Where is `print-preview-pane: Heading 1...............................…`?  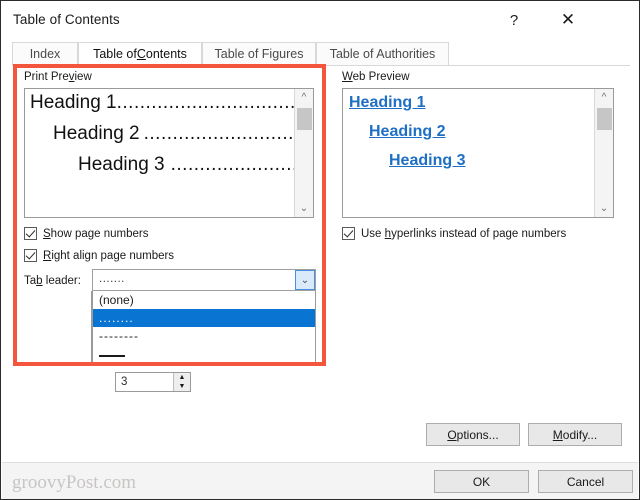 print-preview-pane: Heading 1...............................… is located at coordinates (169, 153).